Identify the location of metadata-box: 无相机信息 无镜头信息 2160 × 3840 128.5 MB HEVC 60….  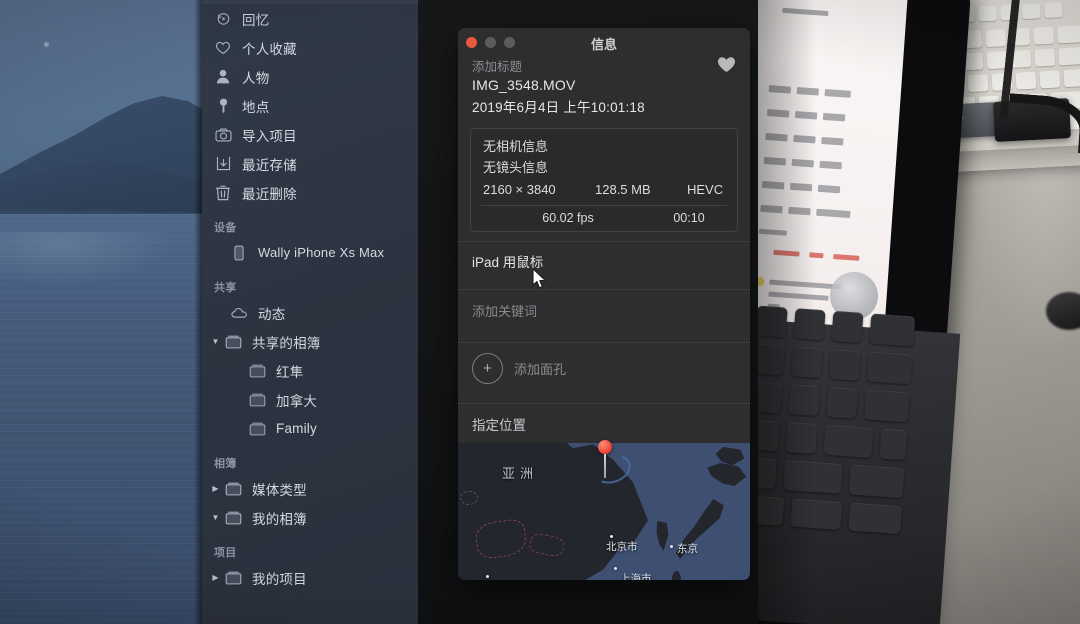
(604, 180).